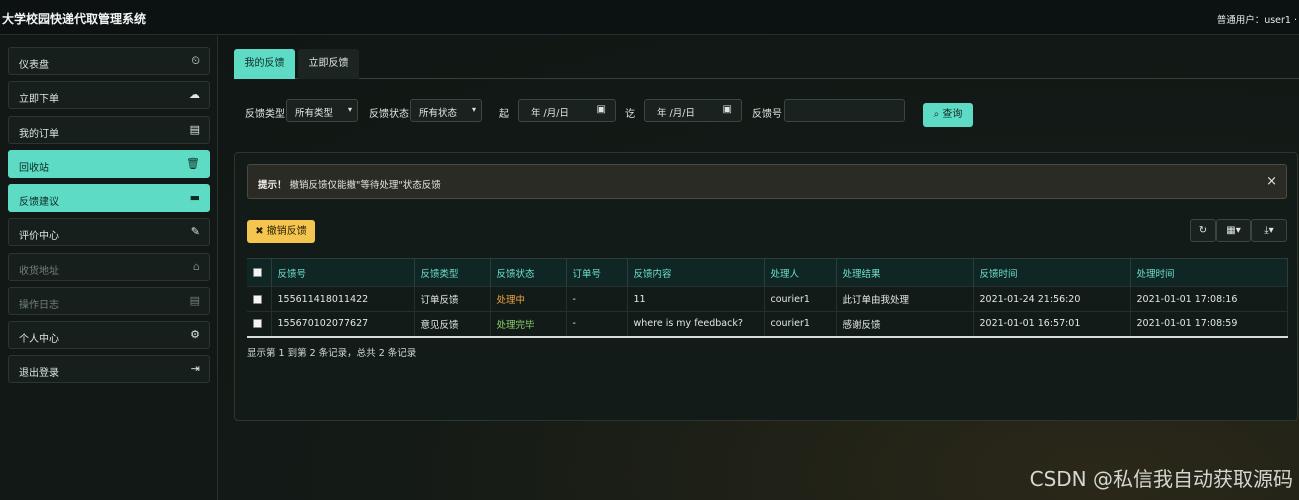  I want to click on alert-text: 提示！ 撤销反馈仅能撤"等待处理"状态反馈, so click(349, 184).